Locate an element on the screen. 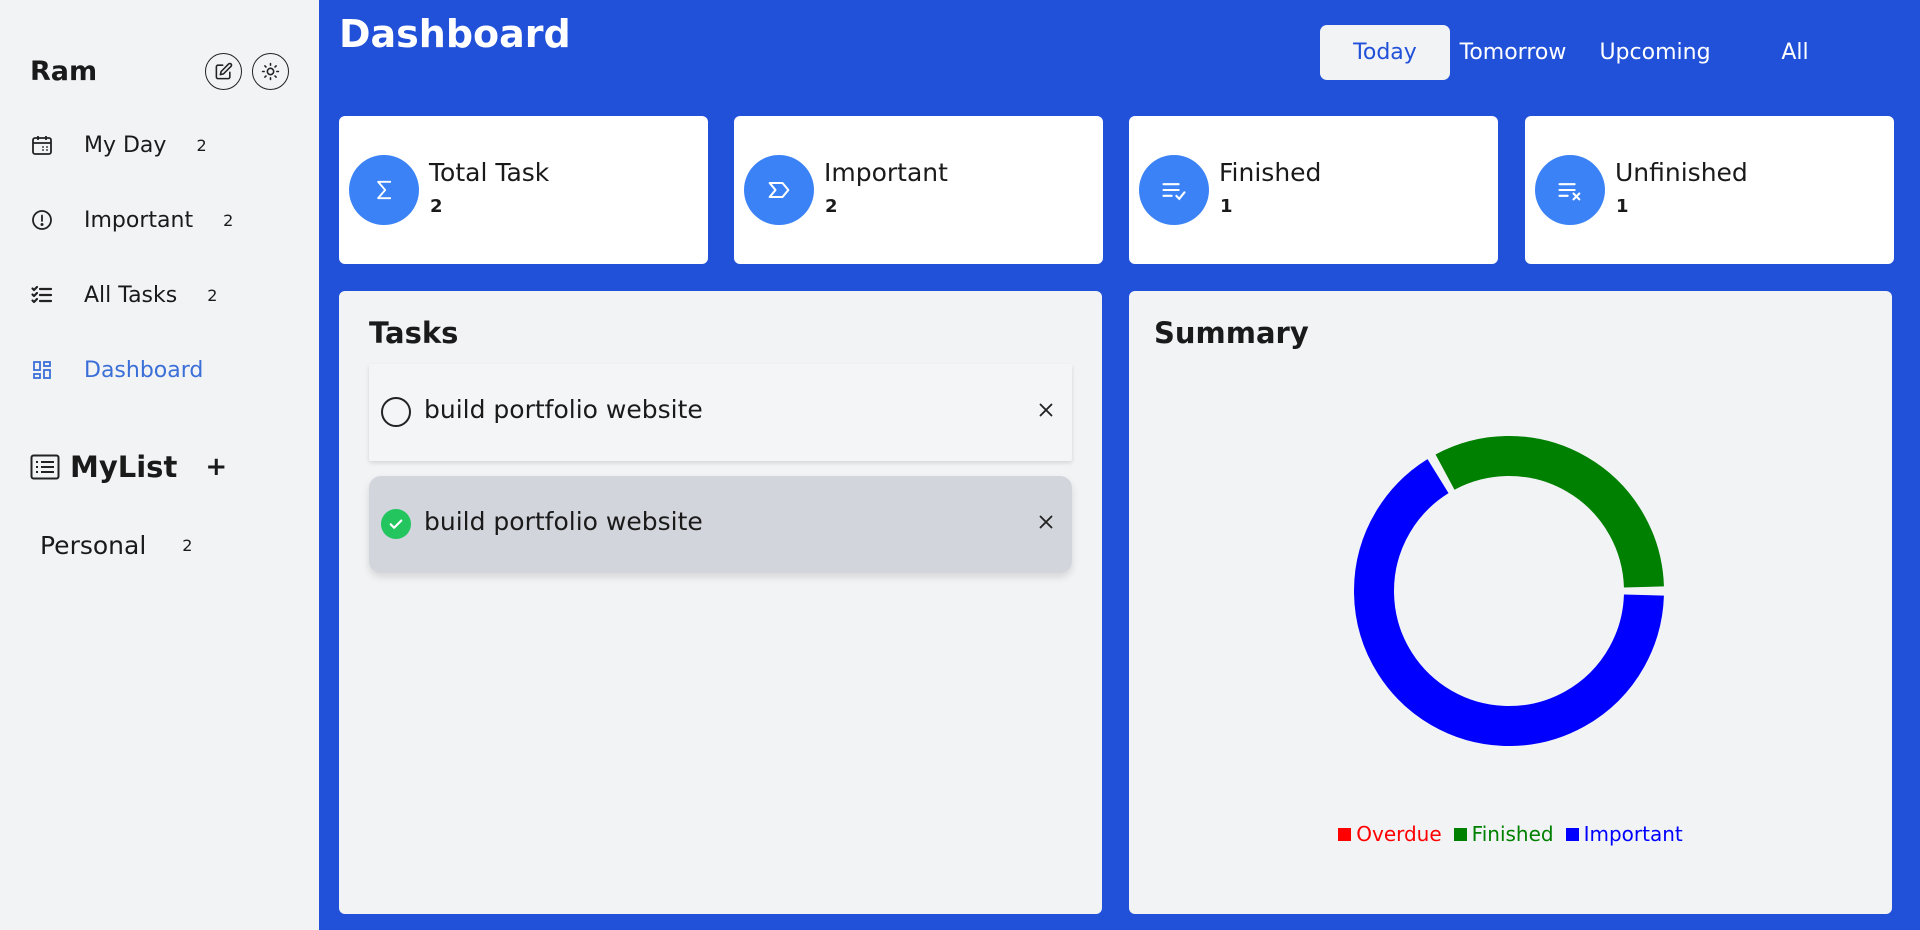 The width and height of the screenshot is (1920, 930). tab-tomorrow: Tomorrow is located at coordinates (1513, 52).